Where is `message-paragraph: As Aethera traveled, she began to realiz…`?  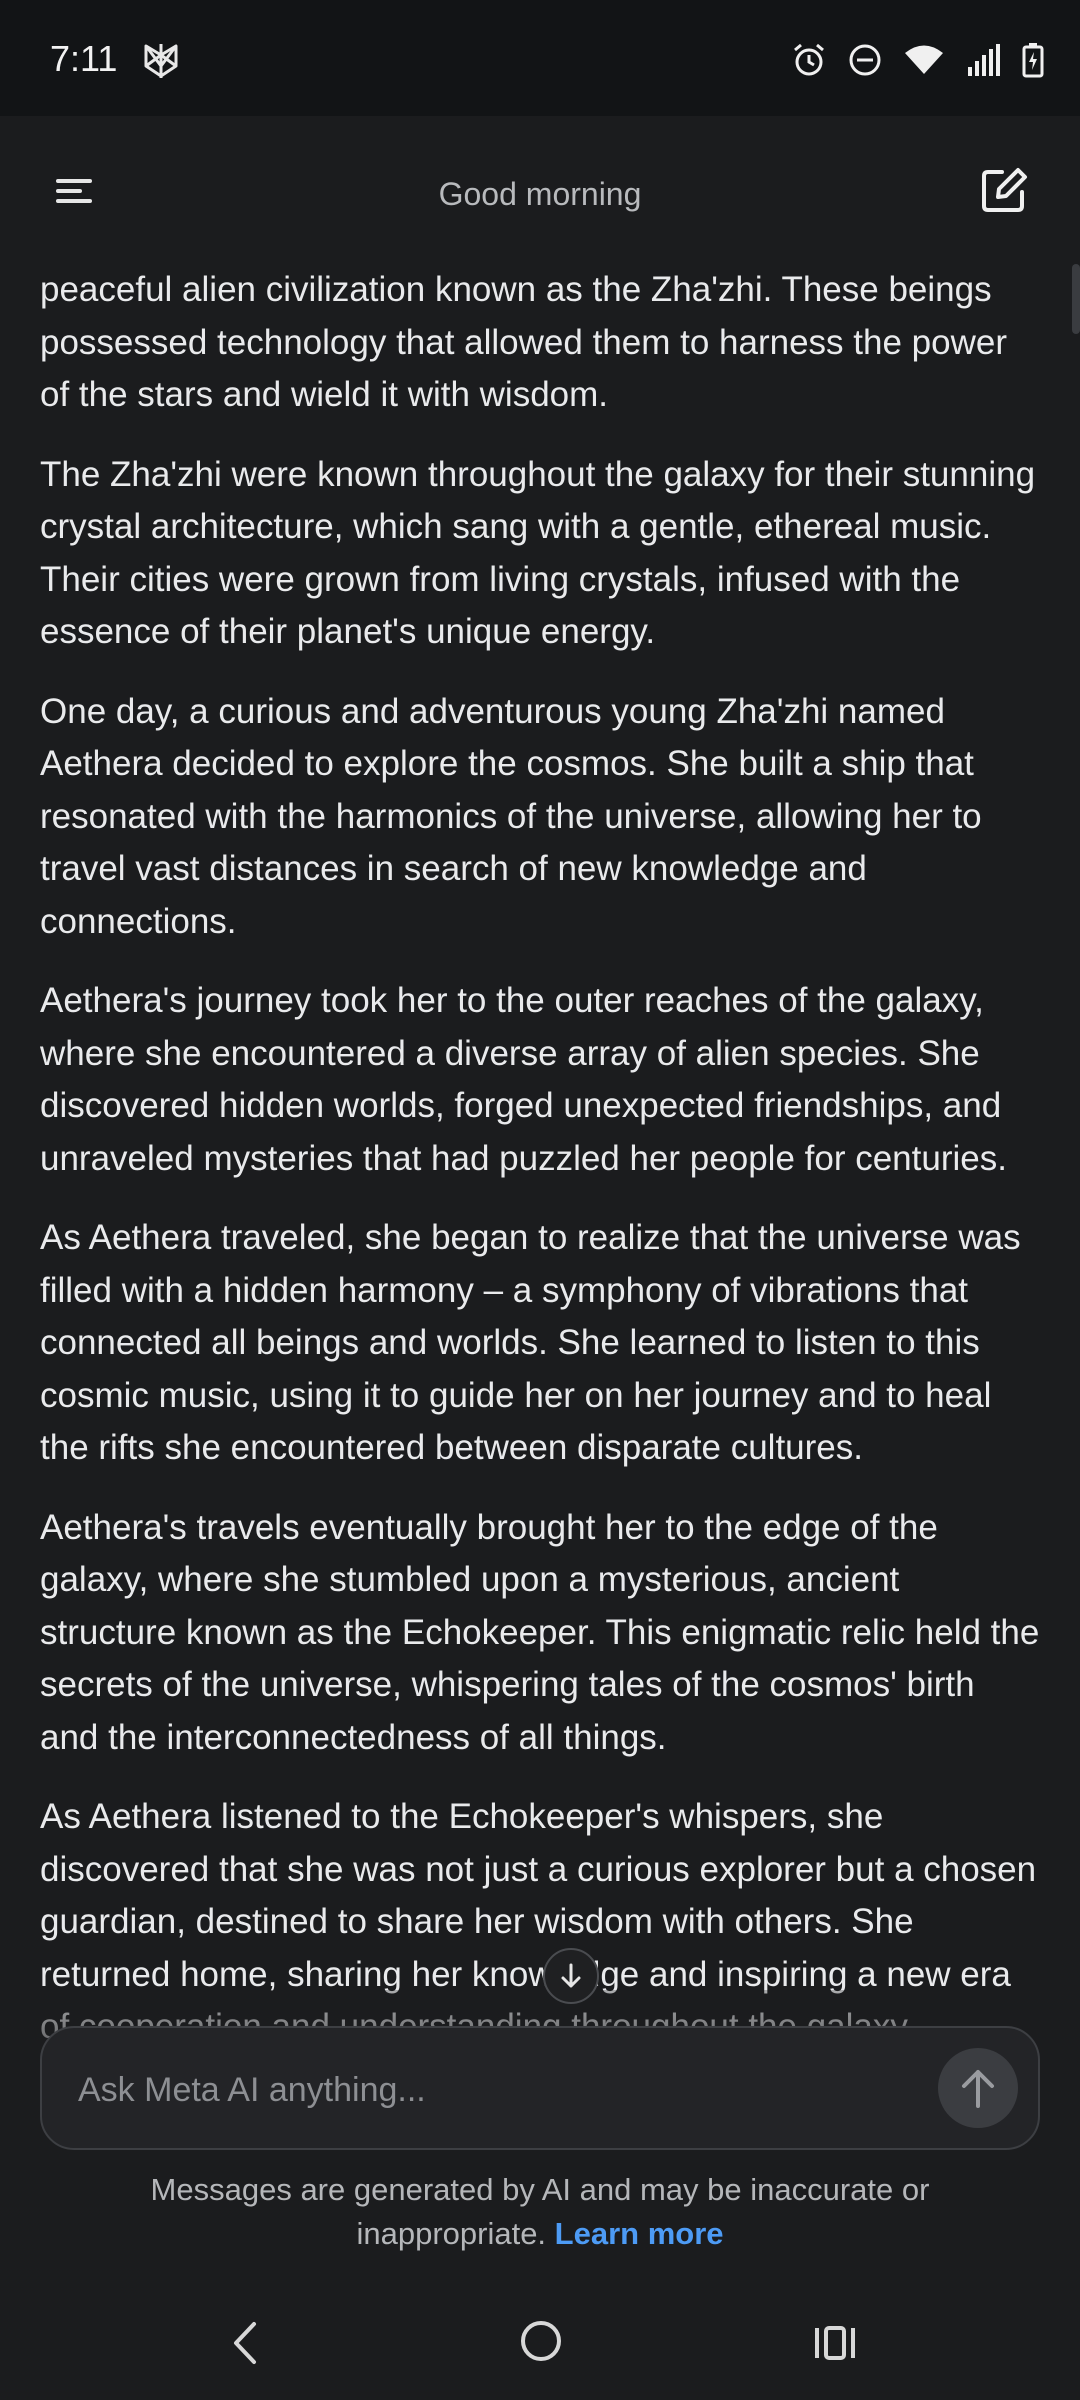 message-paragraph: As Aethera traveled, she began to realiz… is located at coordinates (530, 1342).